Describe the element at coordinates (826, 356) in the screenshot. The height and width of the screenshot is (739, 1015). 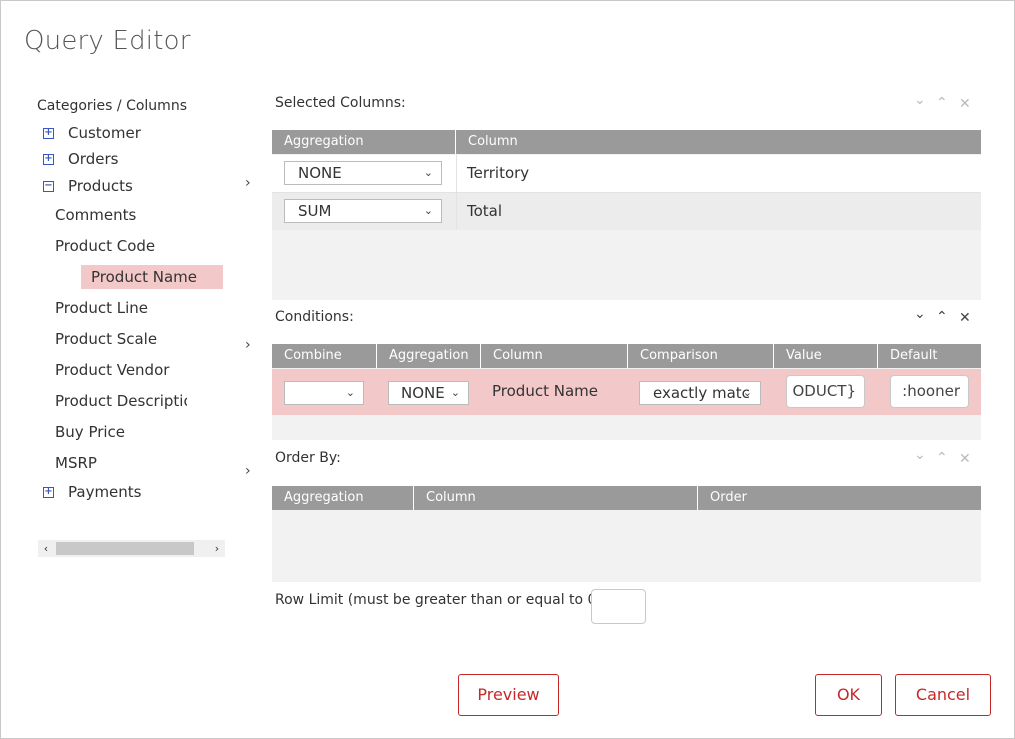
I see `header-value: Value` at that location.